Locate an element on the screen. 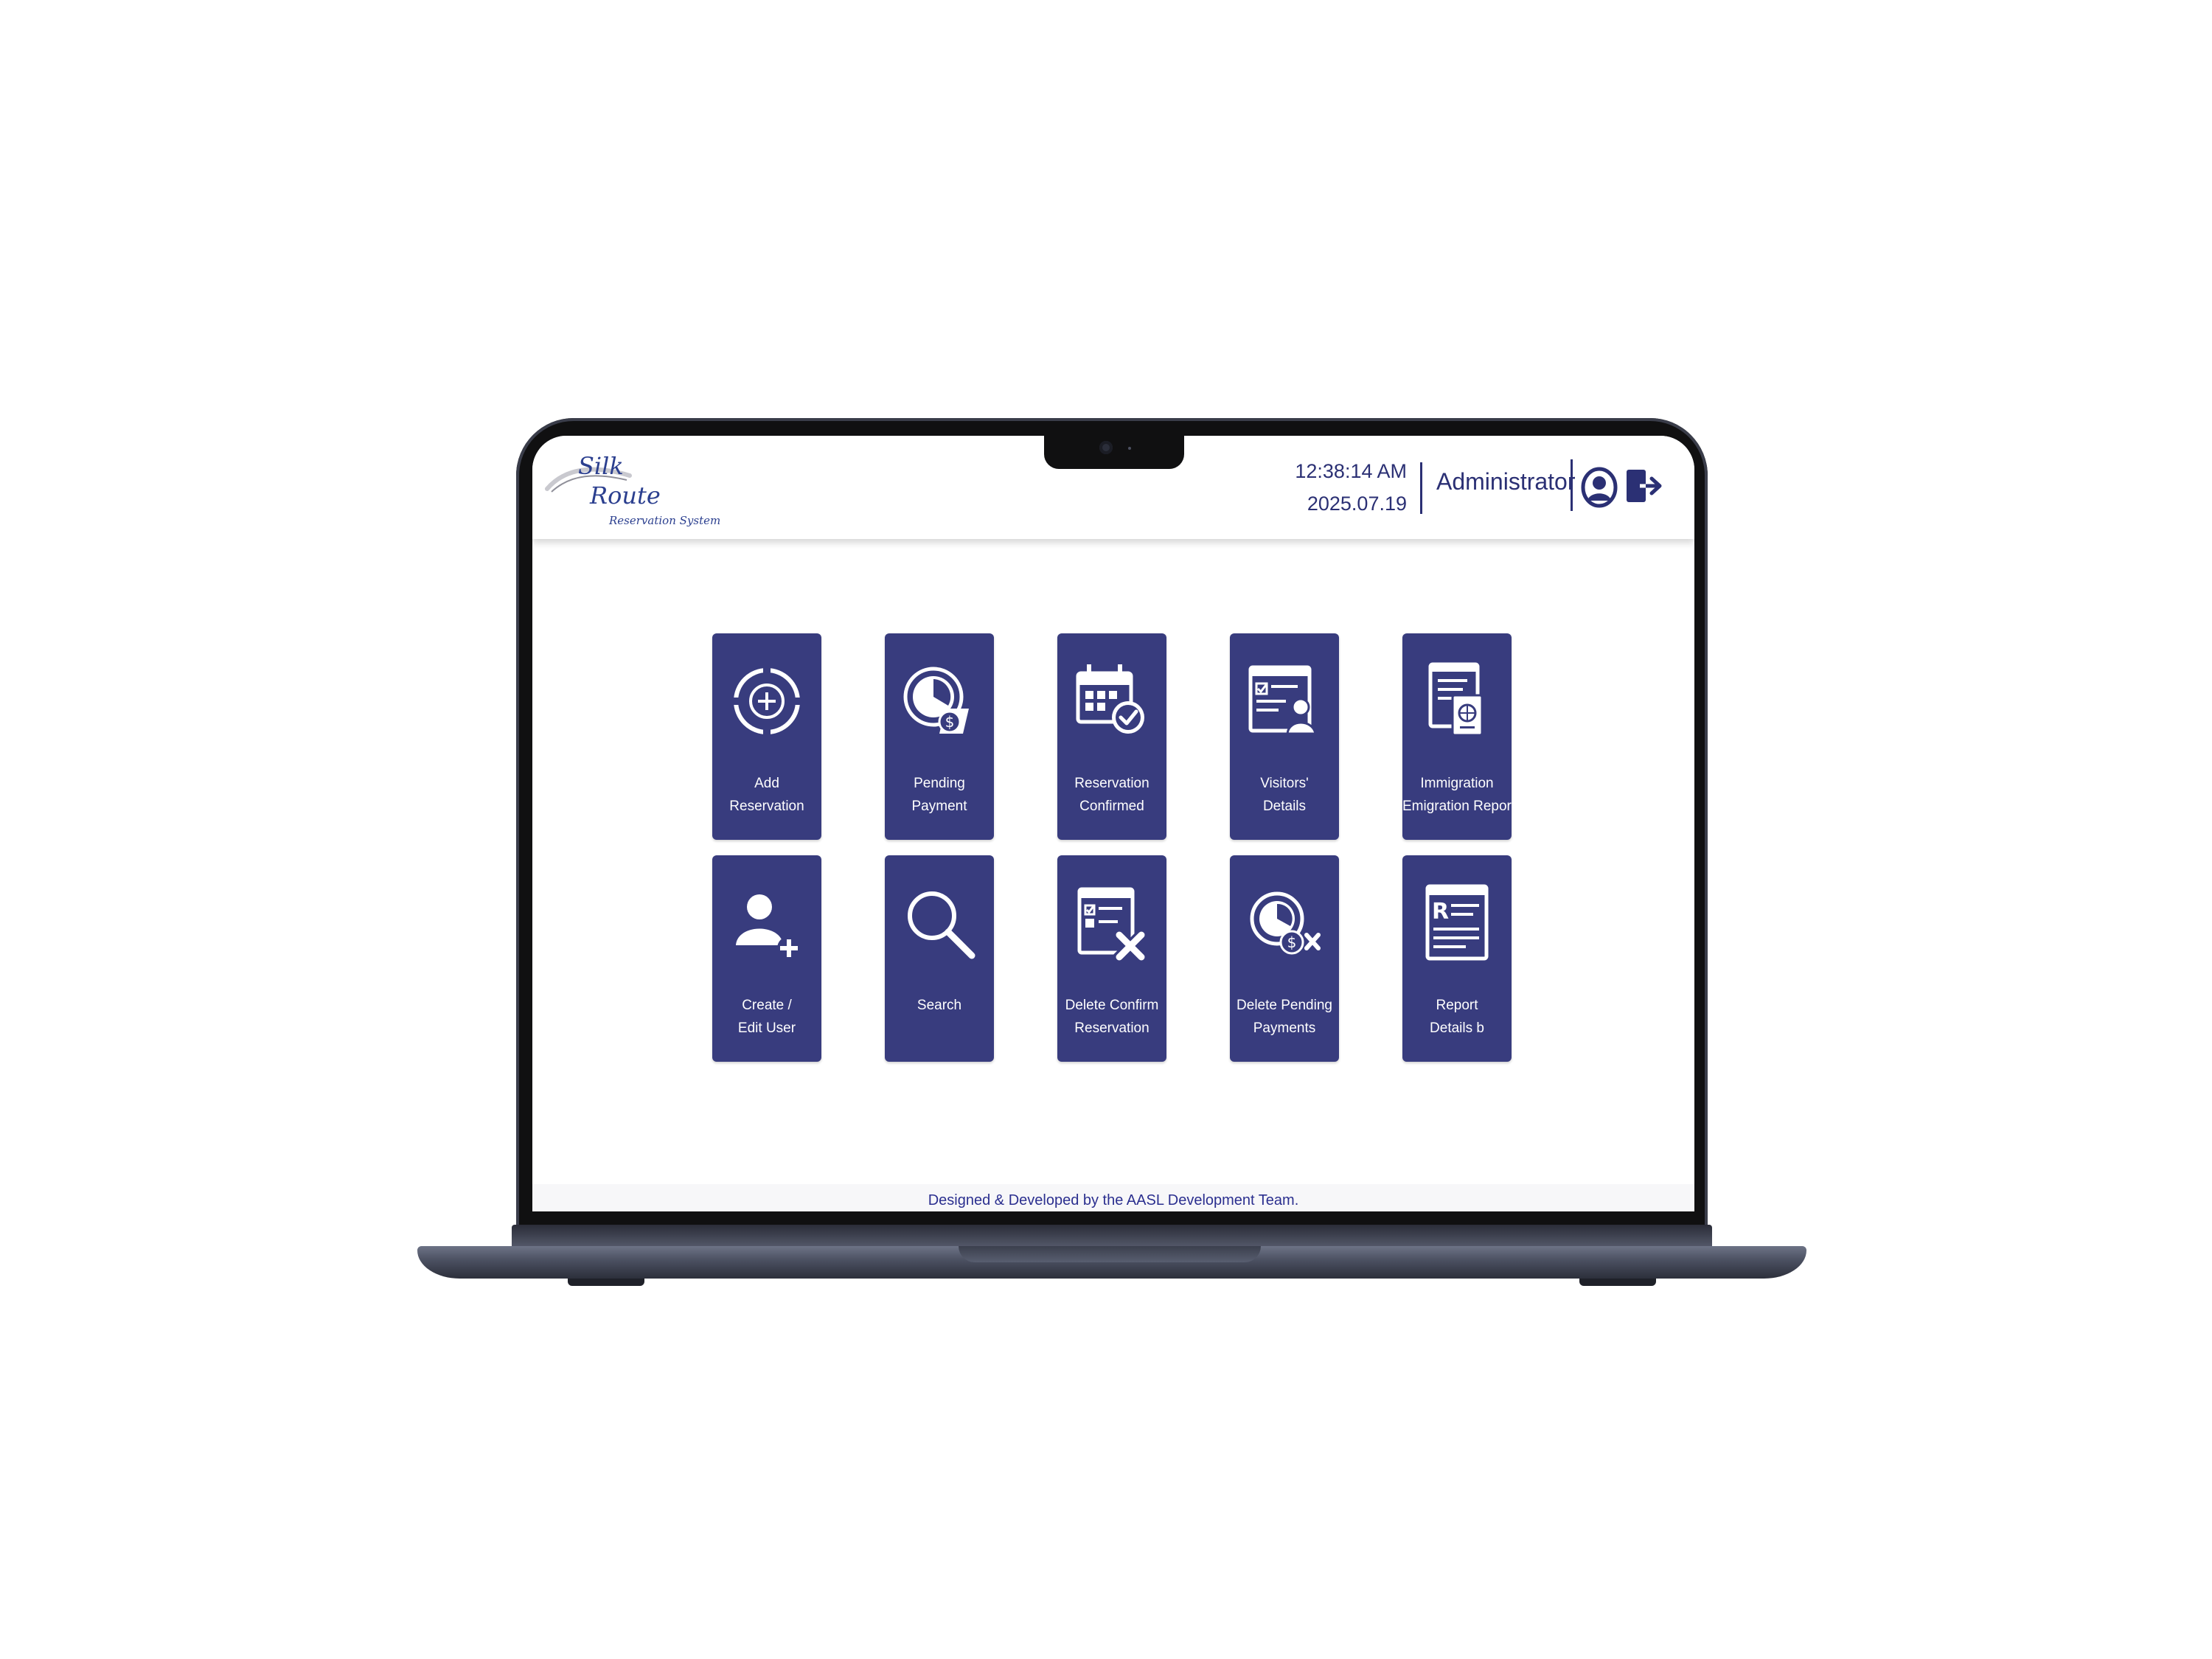  tile-create-edit-user: Create / Edit User is located at coordinates (766, 958).